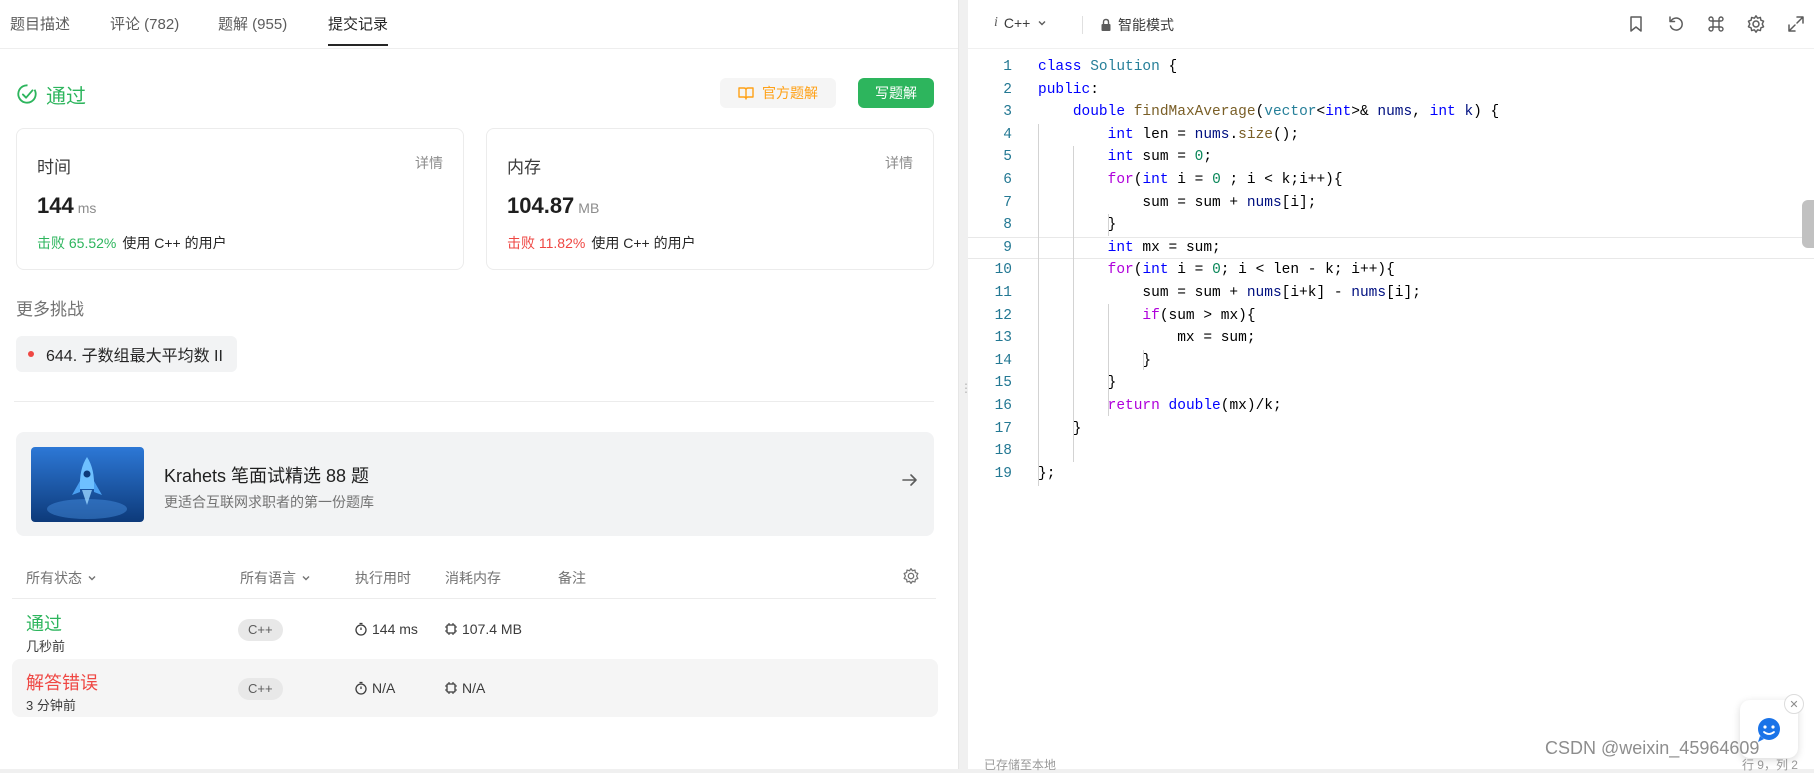  What do you see at coordinates (524, 167) in the screenshot?
I see `memory-label: 内存` at bounding box center [524, 167].